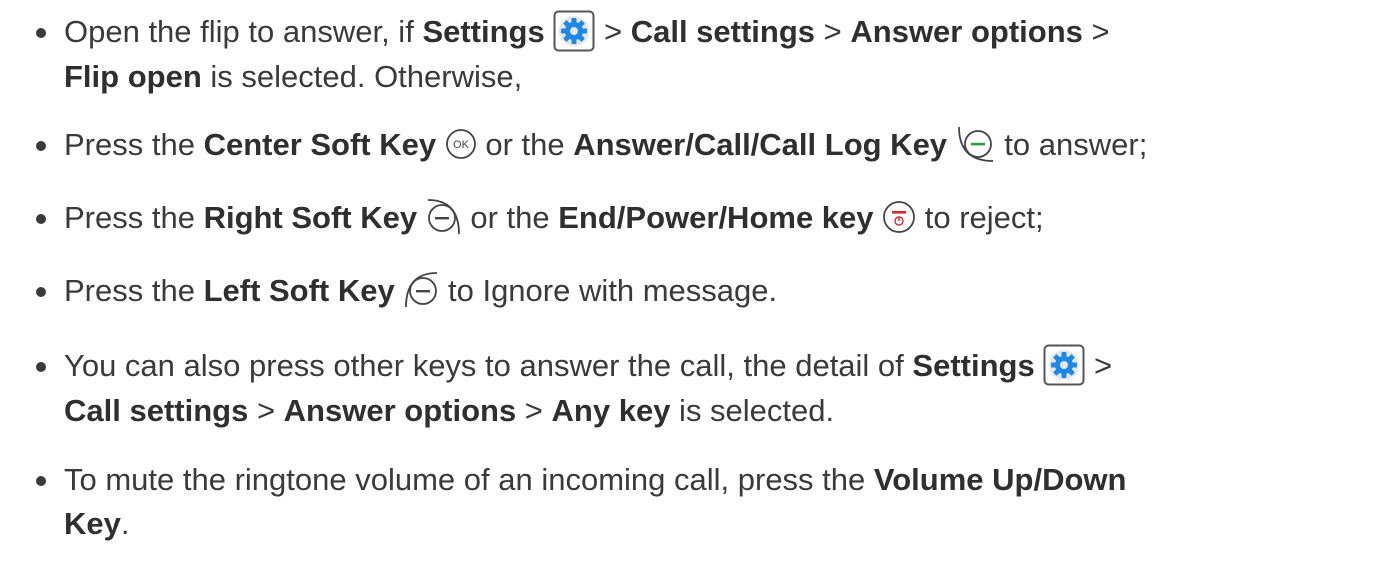 This screenshot has height=572, width=1388. I want to click on settings-label: Settings, so click(483, 31).